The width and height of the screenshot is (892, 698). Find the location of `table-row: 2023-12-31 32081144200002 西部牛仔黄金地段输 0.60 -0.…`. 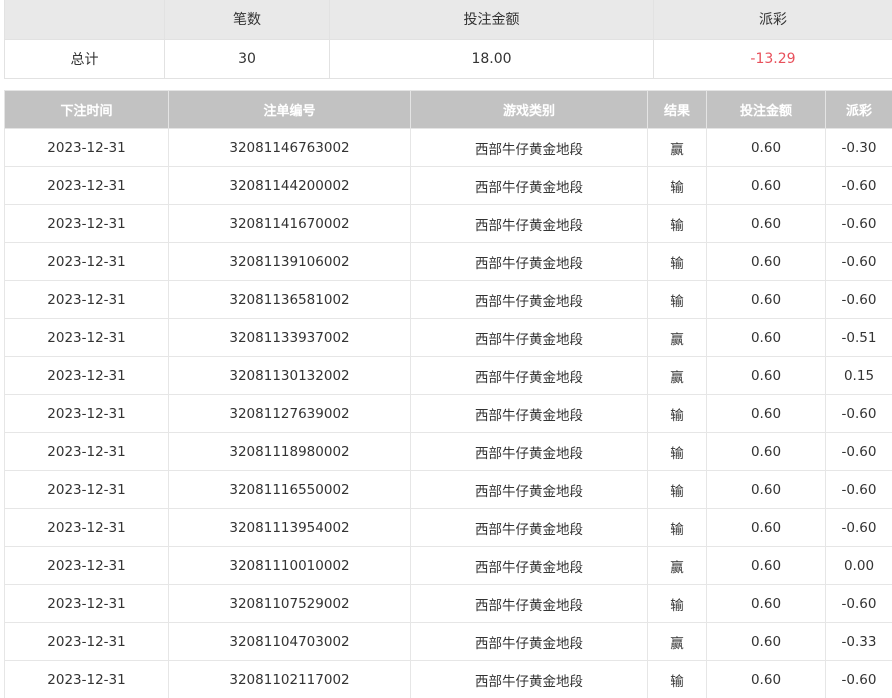

table-row: 2023-12-31 32081144200002 西部牛仔黄金地段输 0.60 -0.… is located at coordinates (448, 185).